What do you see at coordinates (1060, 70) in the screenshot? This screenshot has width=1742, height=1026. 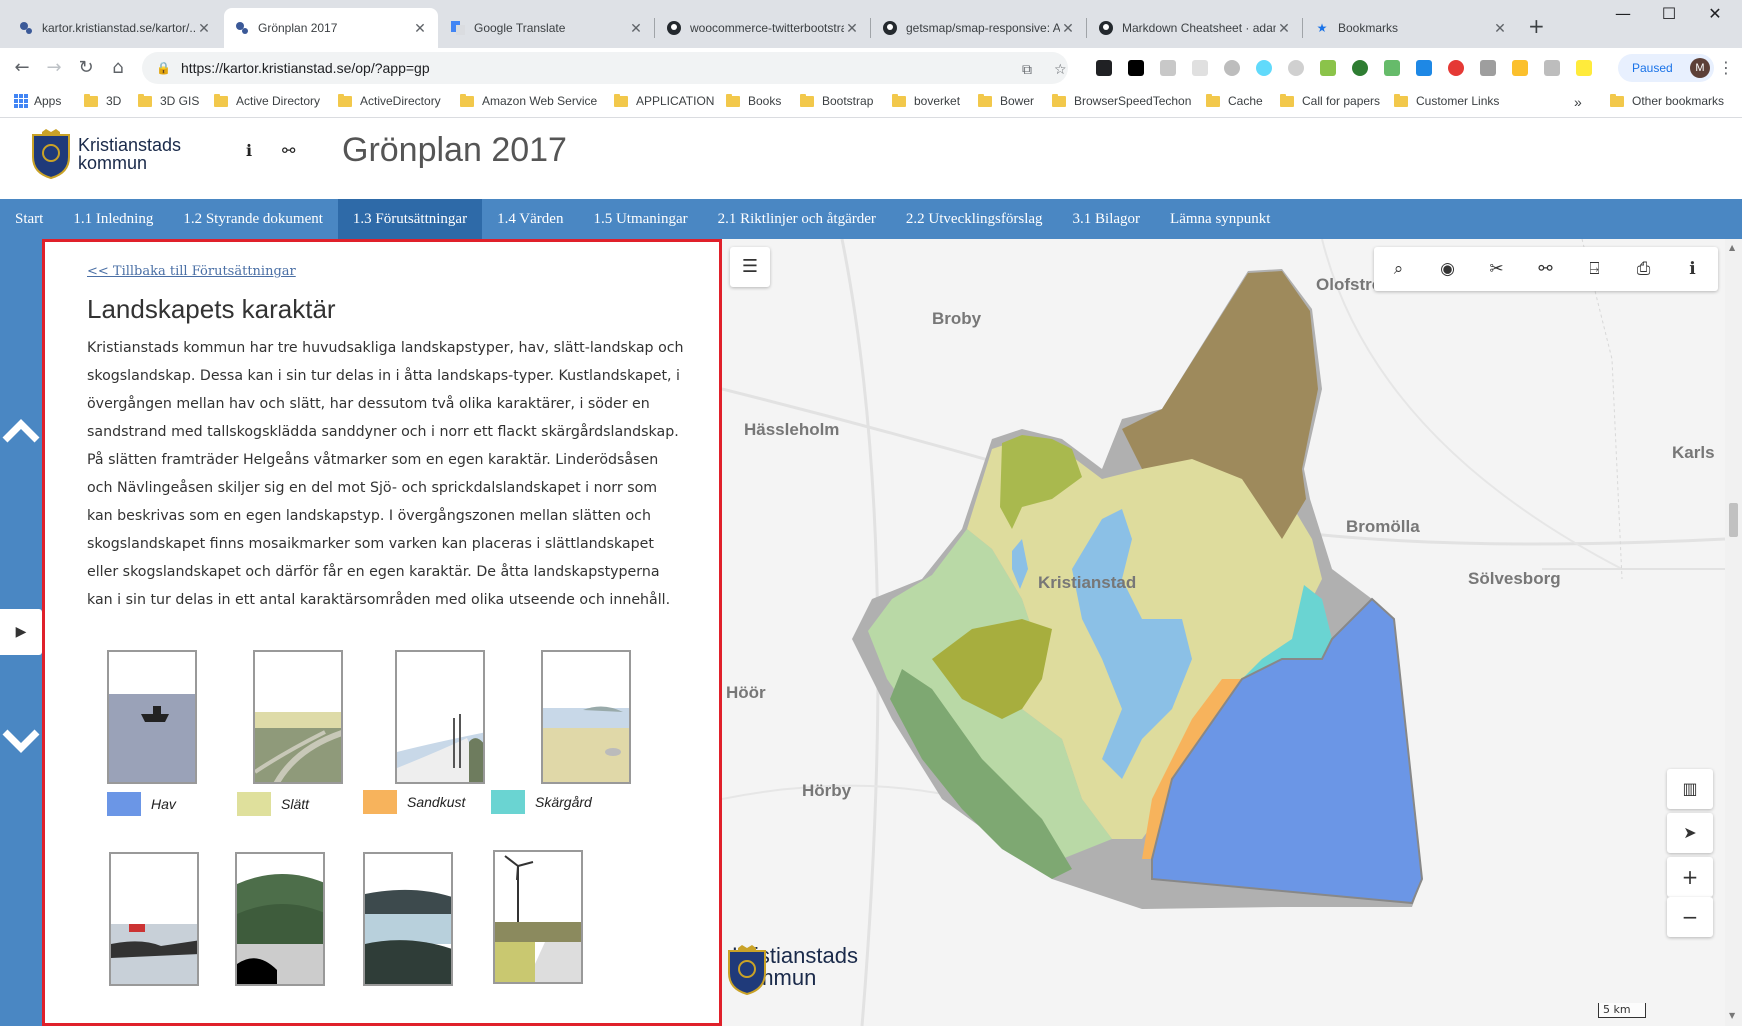 I see `bookmark-star-icon: ☆` at bounding box center [1060, 70].